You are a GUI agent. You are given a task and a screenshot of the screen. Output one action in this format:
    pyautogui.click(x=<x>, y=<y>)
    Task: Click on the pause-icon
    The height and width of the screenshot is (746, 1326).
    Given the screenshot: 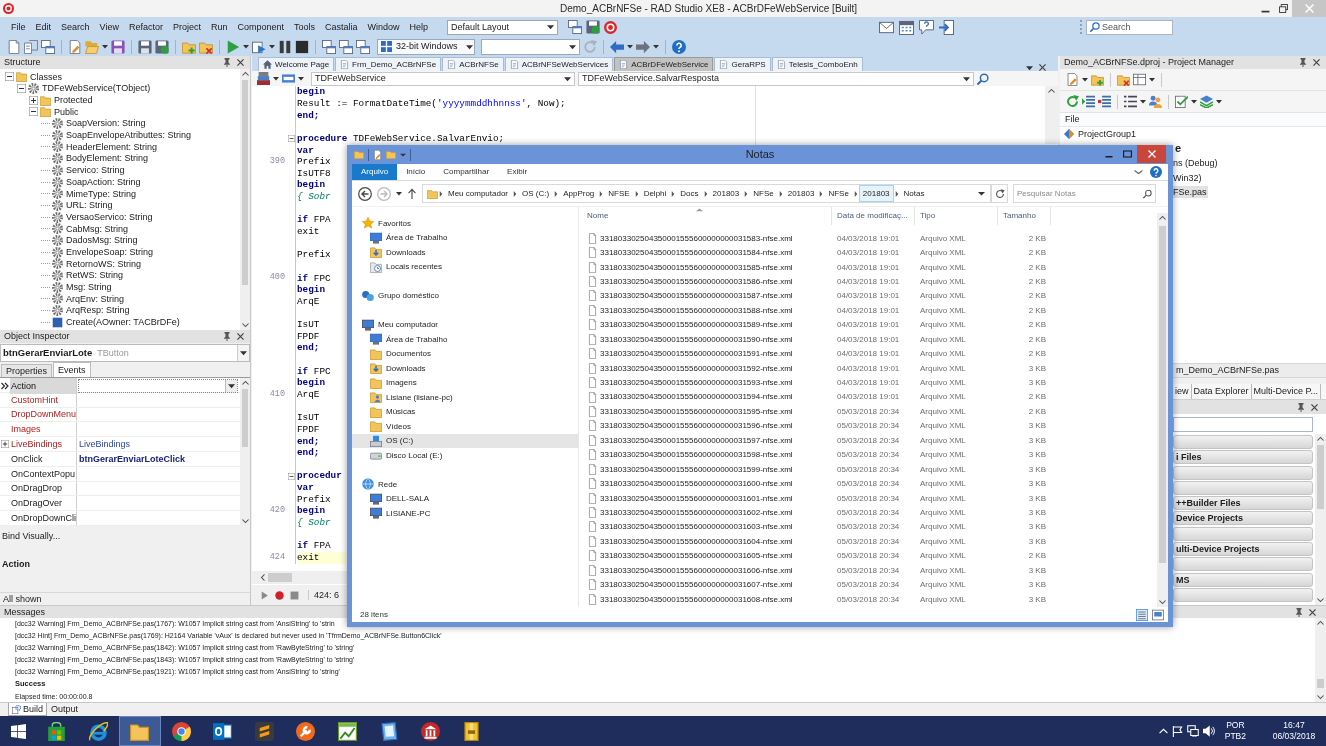 What is the action you would take?
    pyautogui.click(x=285, y=46)
    